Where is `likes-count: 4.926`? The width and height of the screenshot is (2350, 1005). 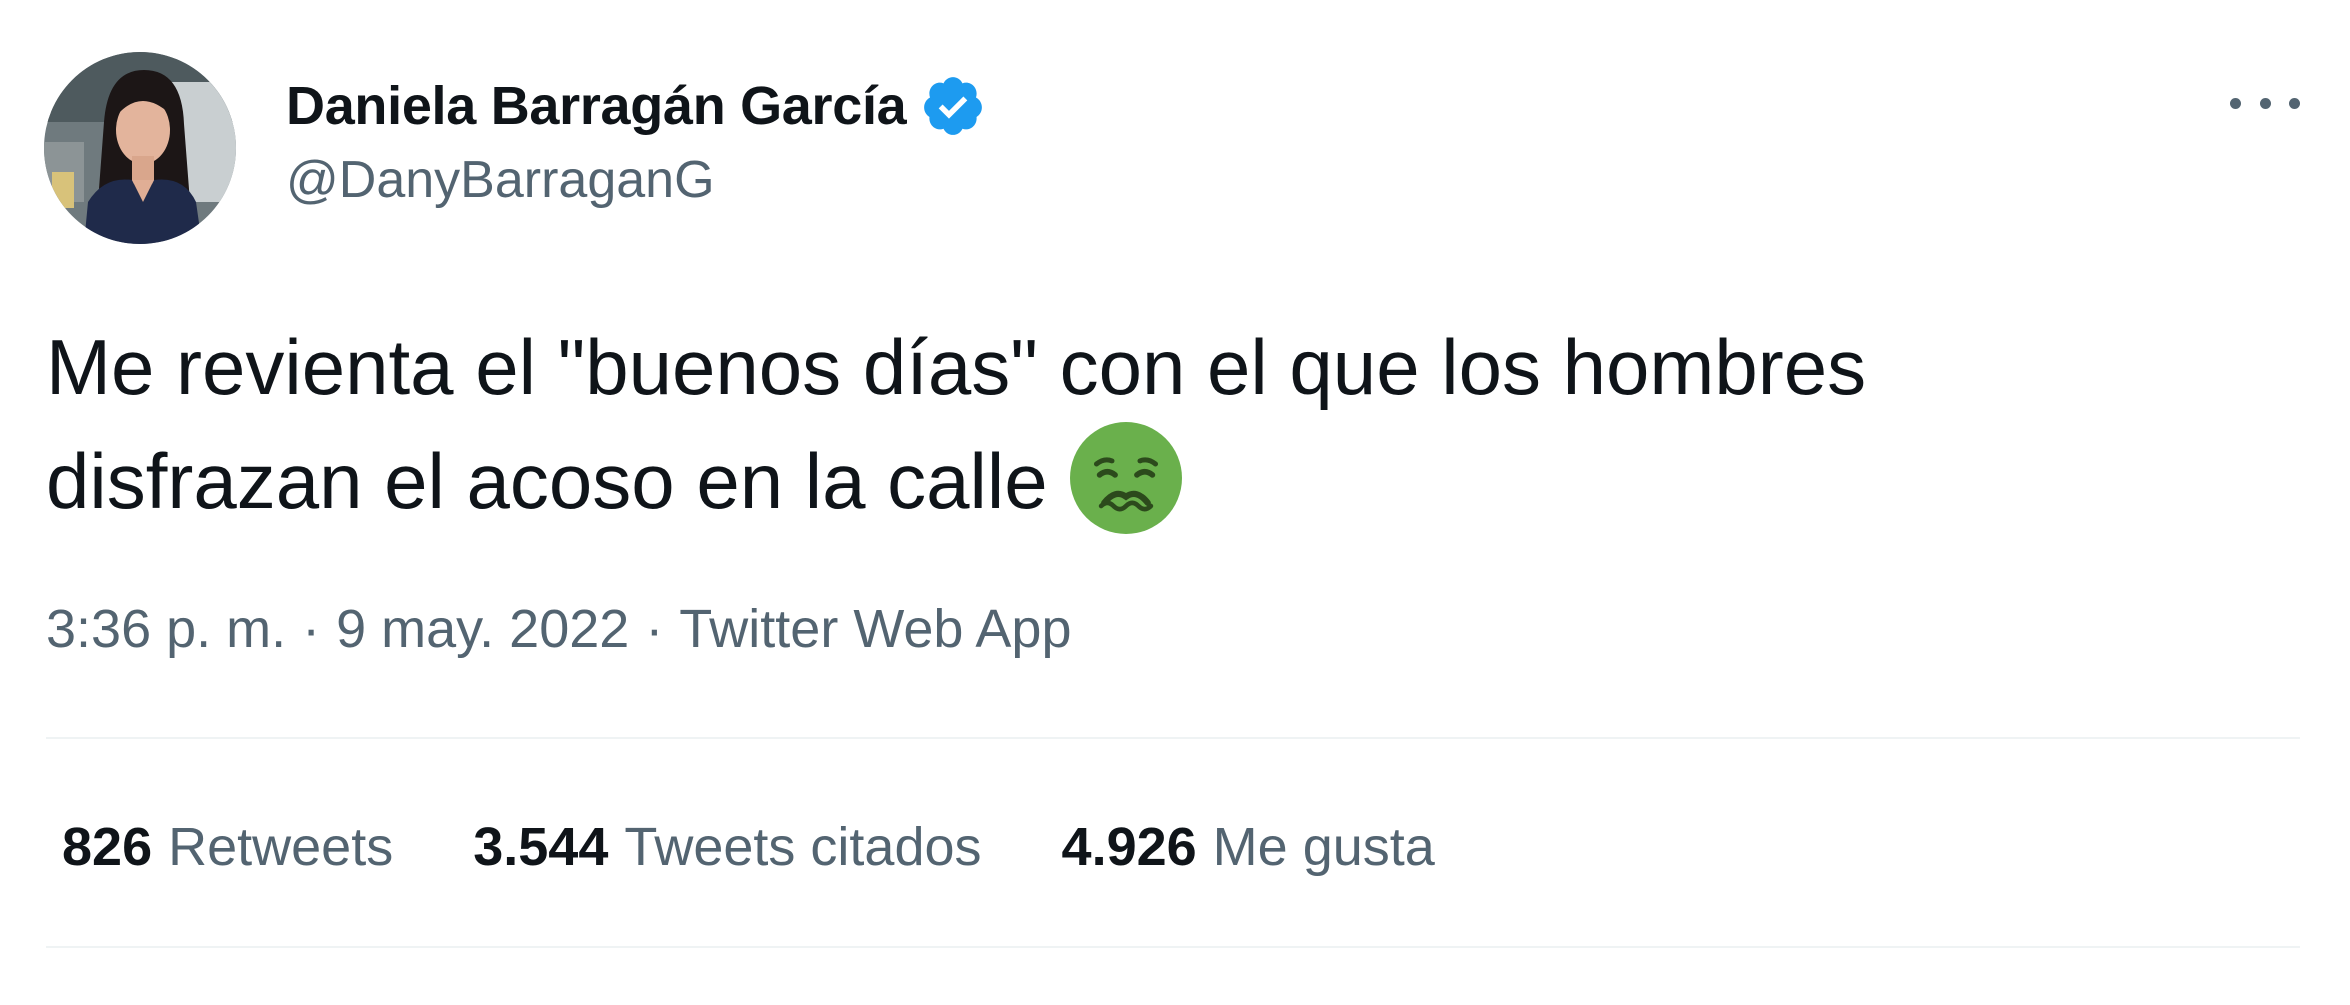 likes-count: 4.926 is located at coordinates (1129, 847).